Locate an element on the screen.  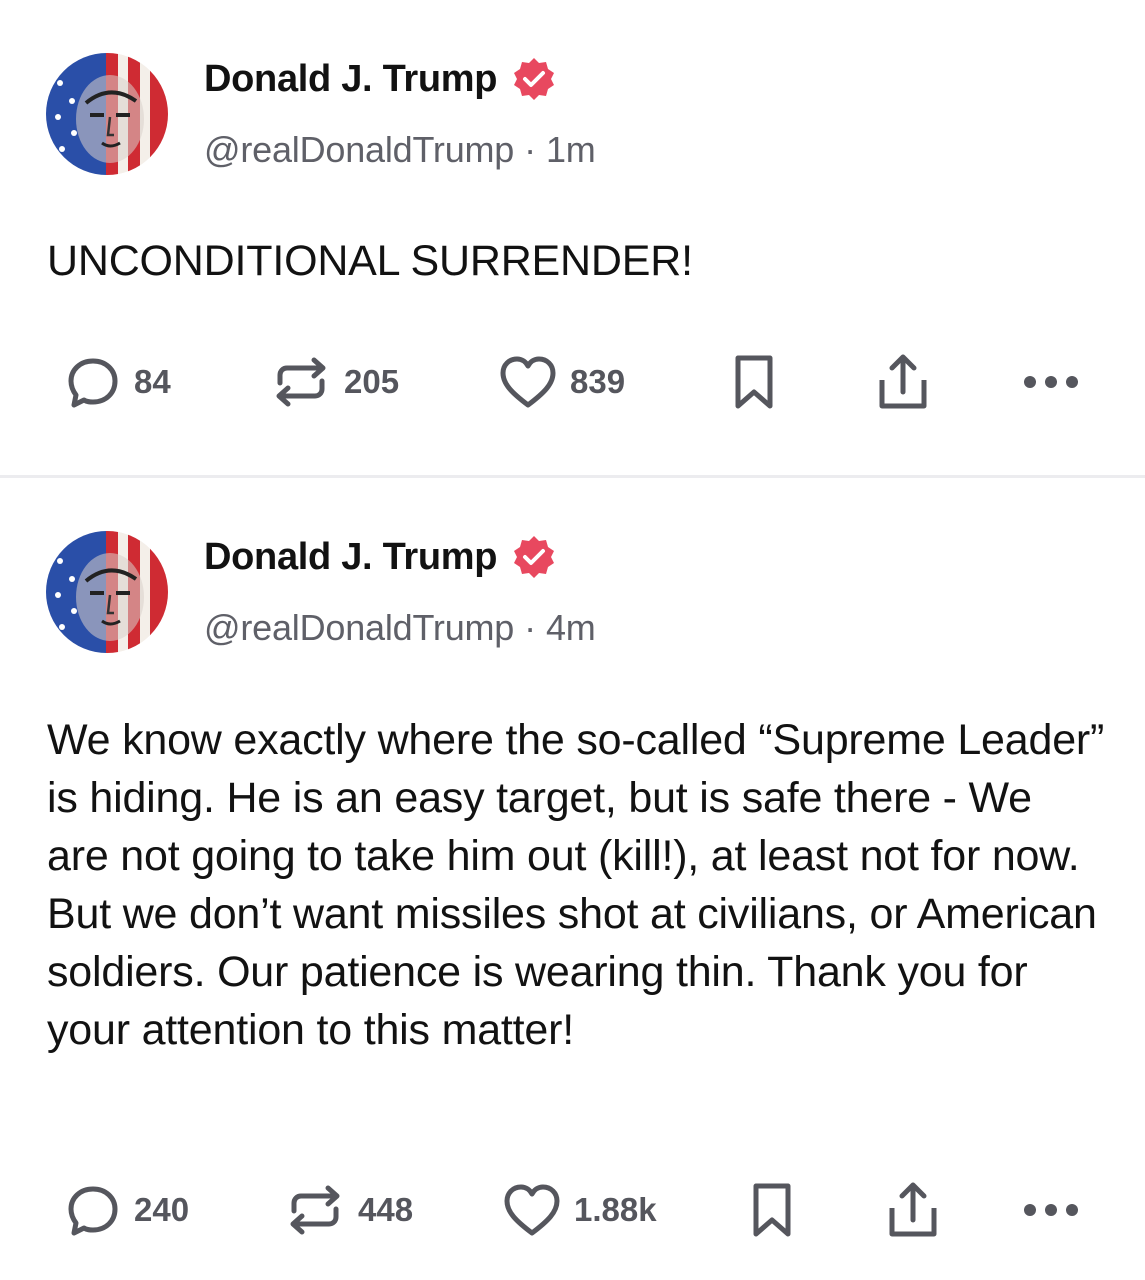
like-count: 839 is located at coordinates (598, 381).